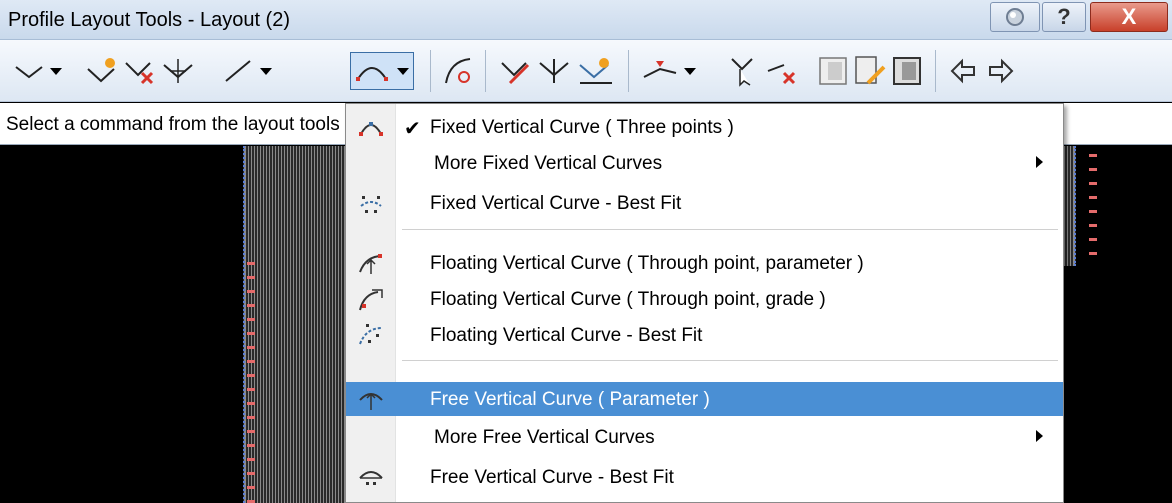 This screenshot has height=503, width=1172. Describe the element at coordinates (548, 163) in the screenshot. I see `menu-item-label: More Fixed Vertical Curves` at that location.